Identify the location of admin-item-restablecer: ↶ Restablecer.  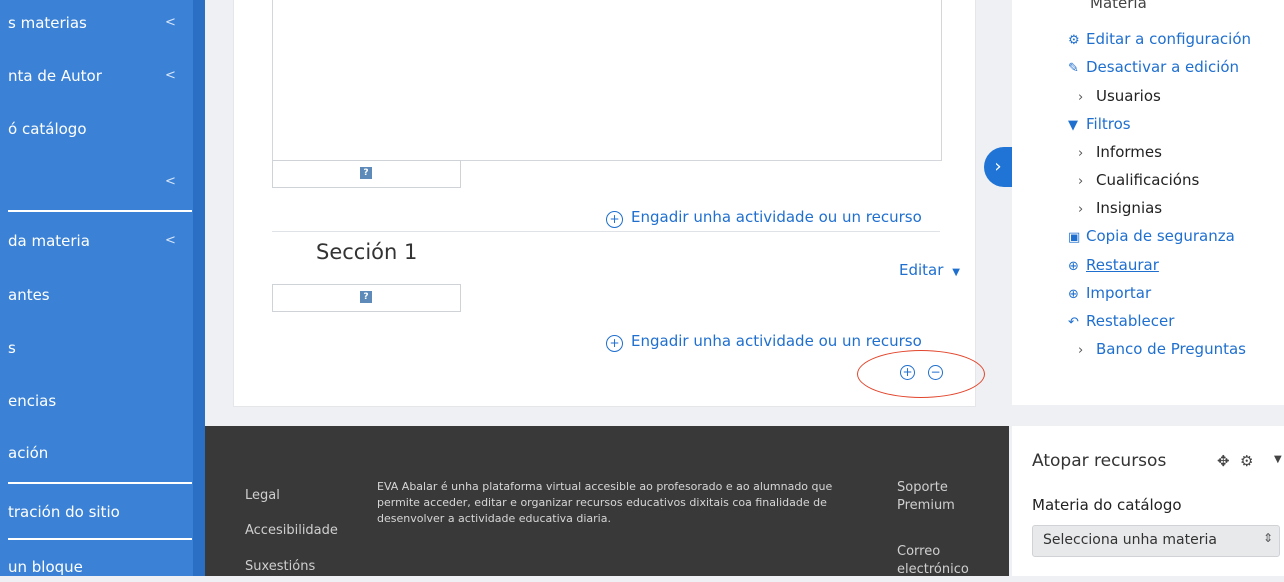
(1121, 321).